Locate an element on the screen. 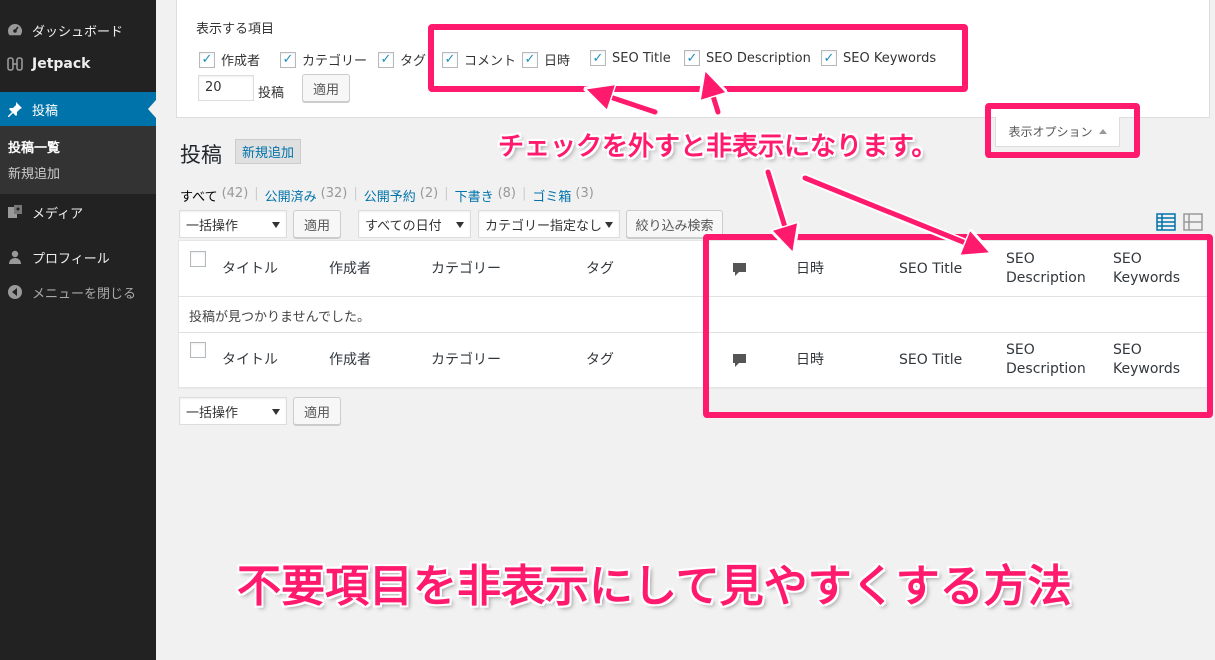 This screenshot has height=660, width=1215. column-footer-category: カテゴリー is located at coordinates (466, 360).